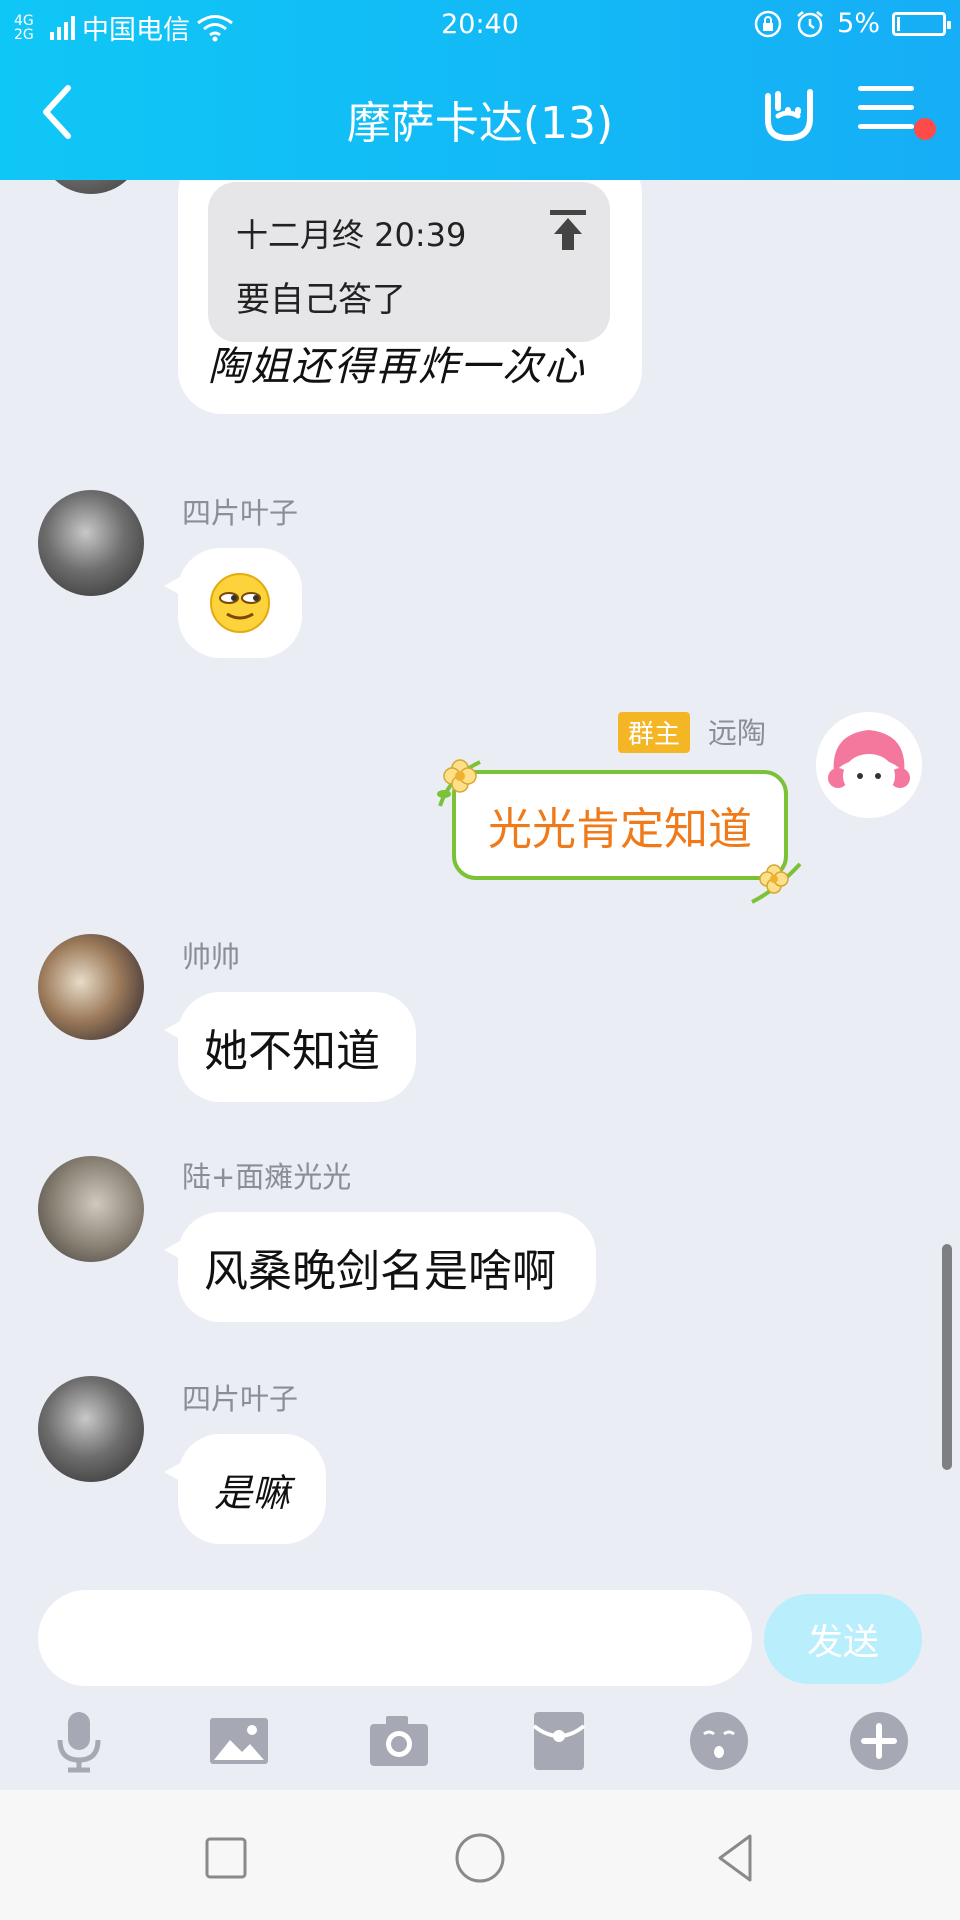 The image size is (960, 1920). What do you see at coordinates (925, 129) in the screenshot?
I see `notification-dot` at bounding box center [925, 129].